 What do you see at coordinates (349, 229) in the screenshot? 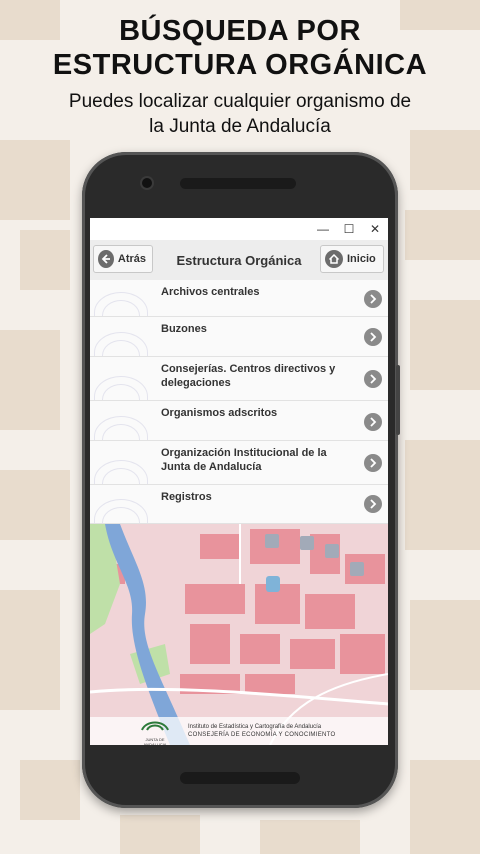
I see `maximize-button: ☐` at bounding box center [349, 229].